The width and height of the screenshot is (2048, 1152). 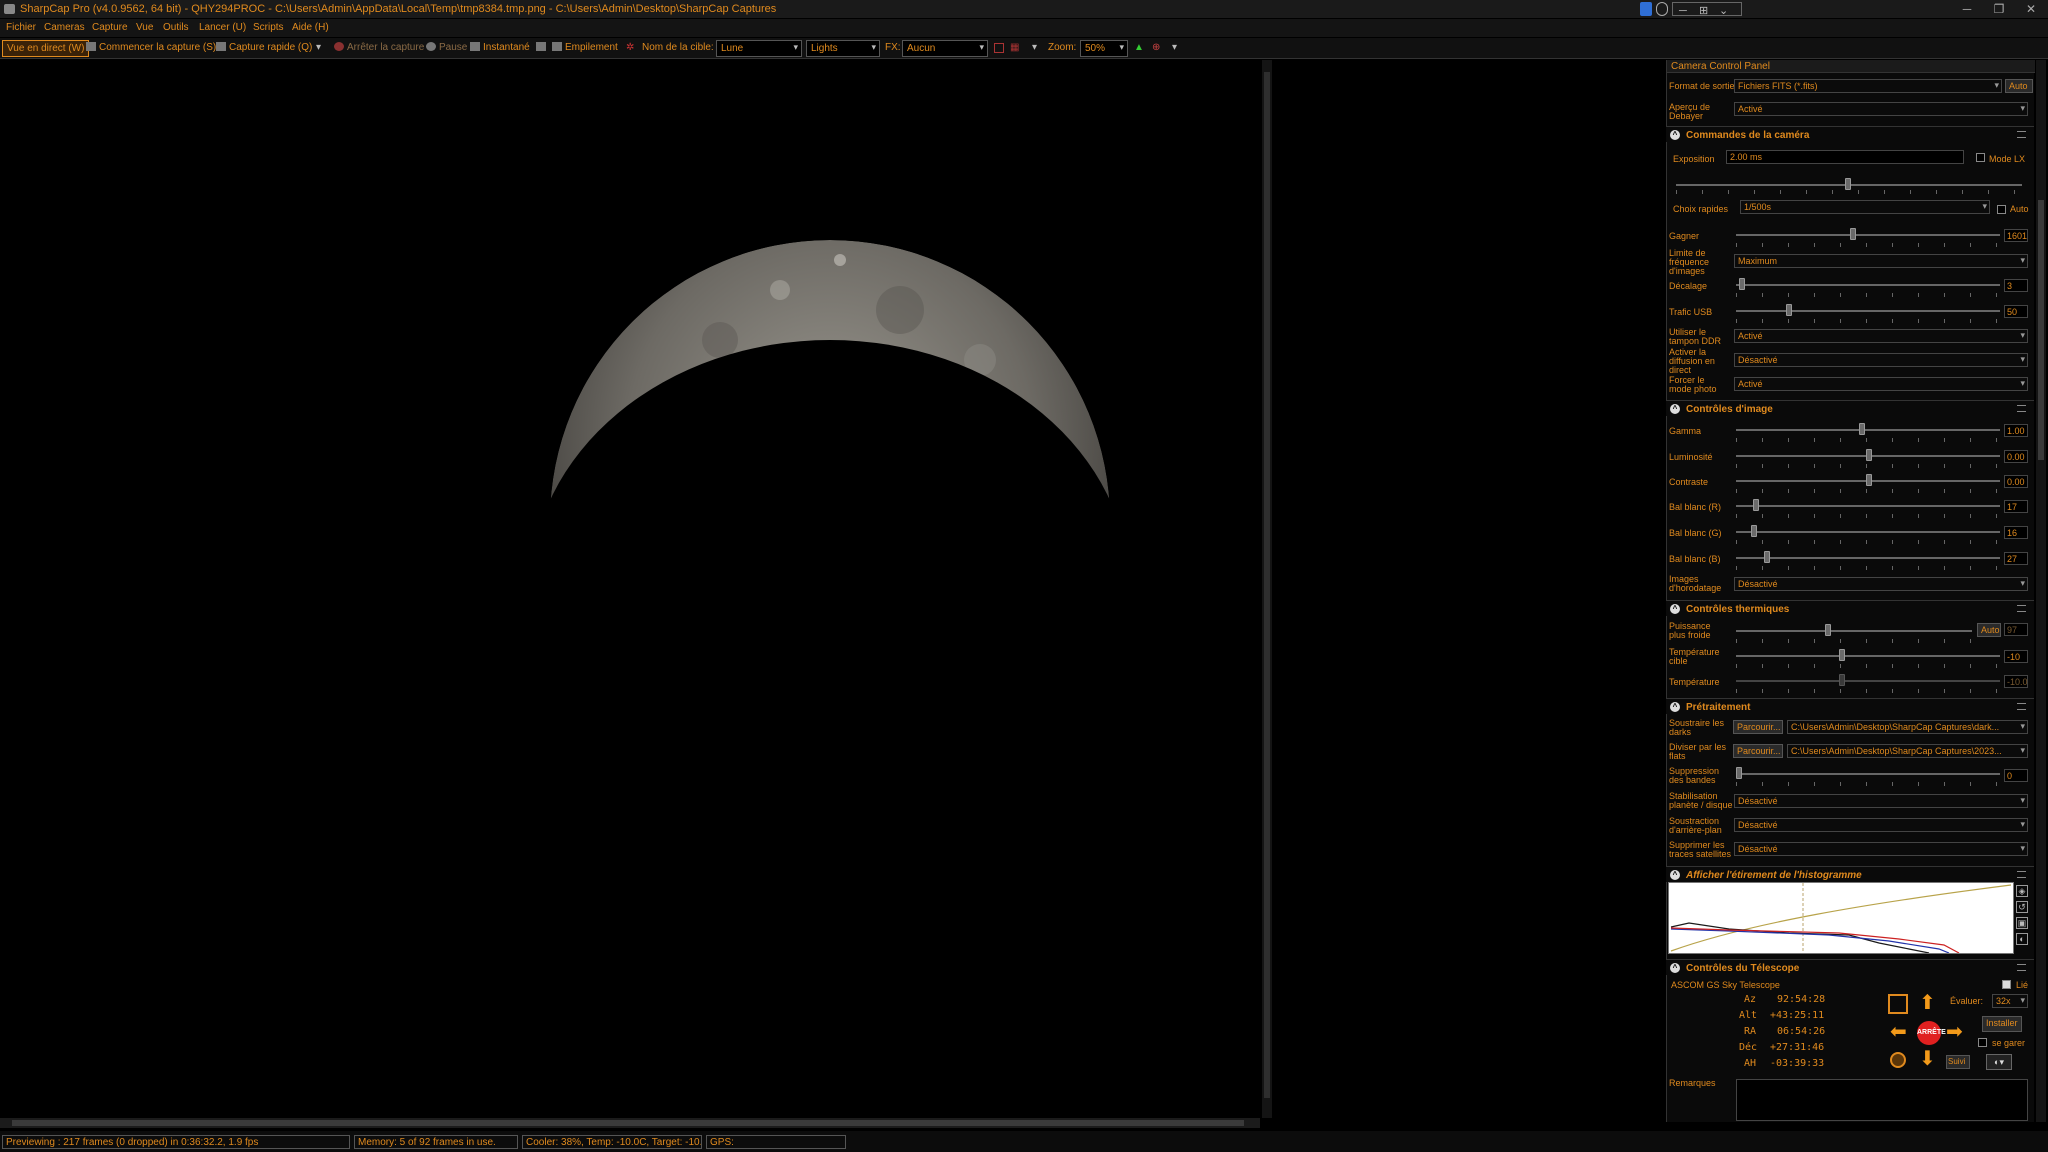 What do you see at coordinates (2010, 1001) in the screenshot?
I see `rate-select: 32x` at bounding box center [2010, 1001].